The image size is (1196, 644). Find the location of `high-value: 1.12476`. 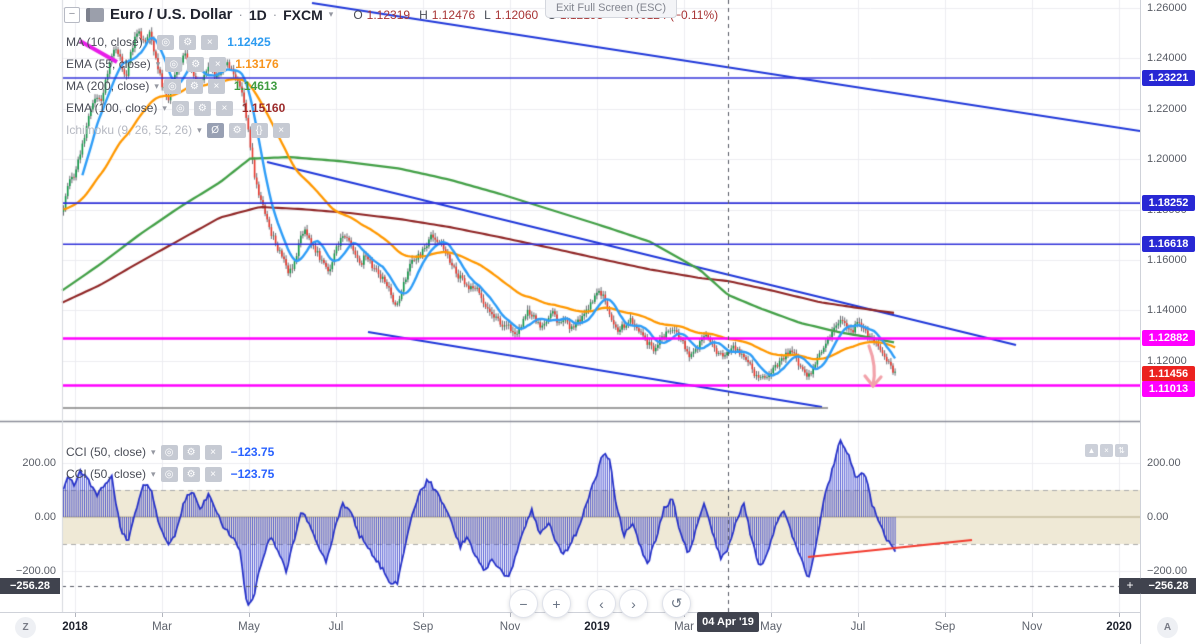

high-value: 1.12476 is located at coordinates (453, 14).